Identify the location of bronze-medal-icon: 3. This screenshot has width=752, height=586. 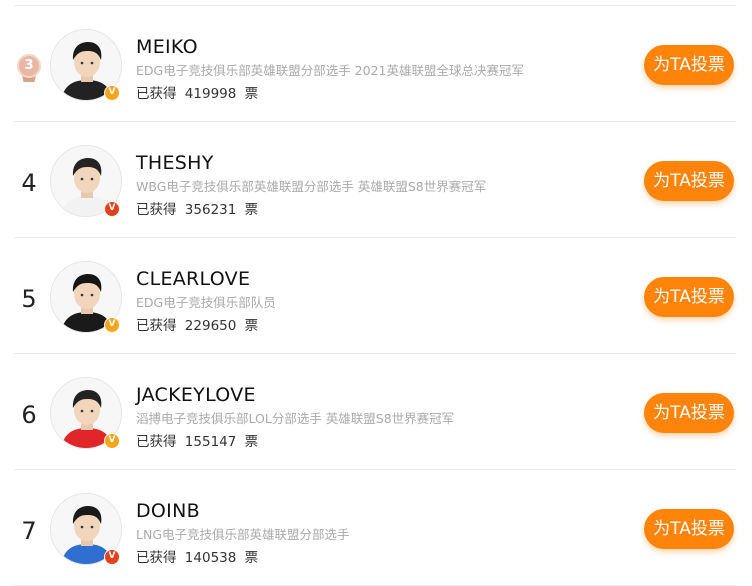
(29, 69).